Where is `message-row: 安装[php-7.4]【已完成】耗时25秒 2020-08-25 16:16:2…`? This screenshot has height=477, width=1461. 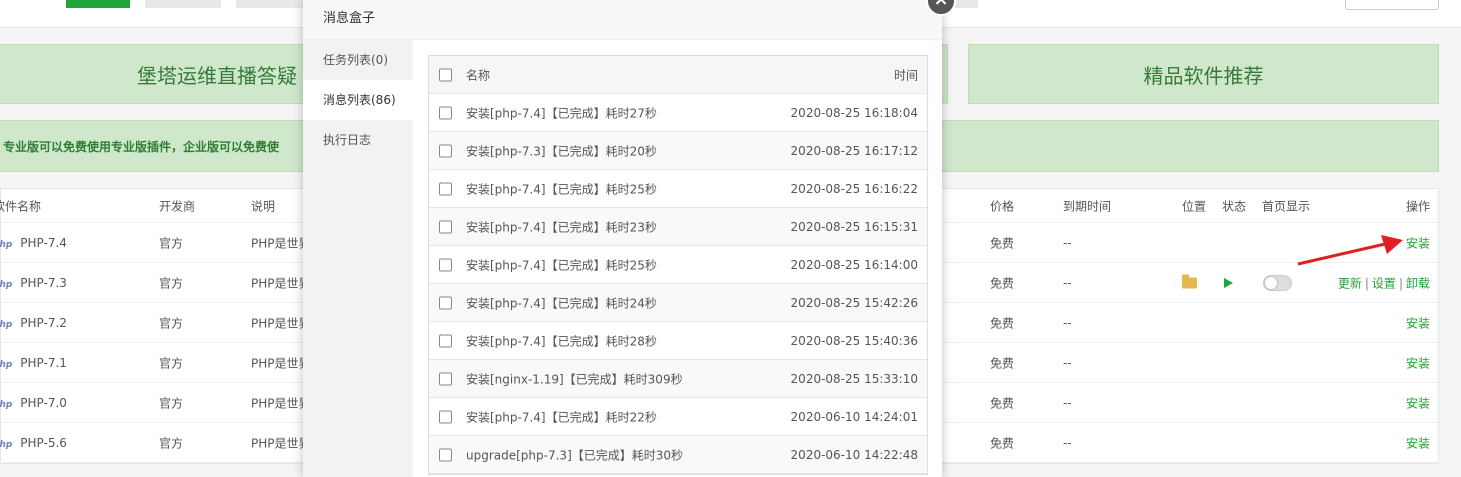 message-row: 安装[php-7.4]【已完成】耗时25秒 2020-08-25 16:16:2… is located at coordinates (678, 189).